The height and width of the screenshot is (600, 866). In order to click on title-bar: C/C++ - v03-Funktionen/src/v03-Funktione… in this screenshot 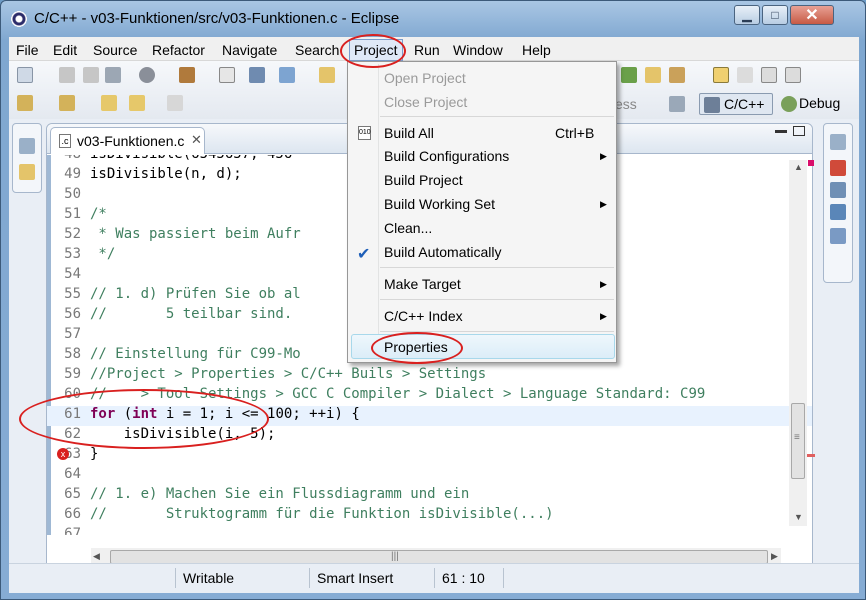, I will do `click(433, 19)`.